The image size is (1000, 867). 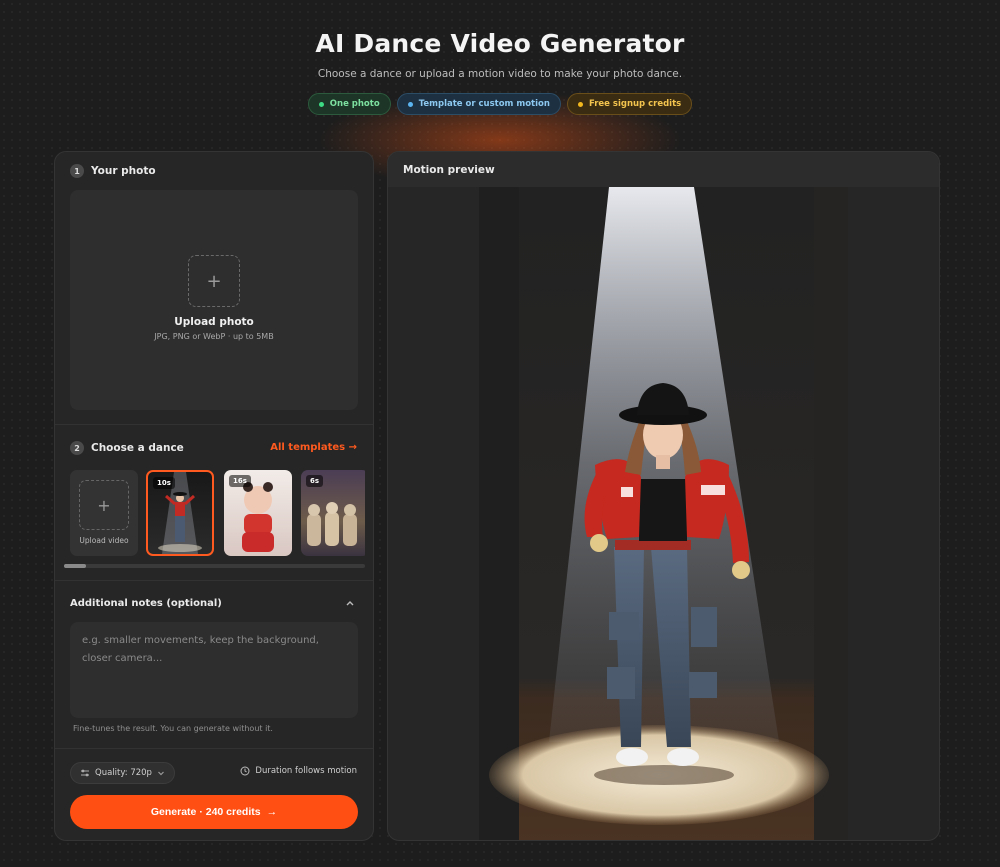 I want to click on sliders-icon, so click(x=85, y=773).